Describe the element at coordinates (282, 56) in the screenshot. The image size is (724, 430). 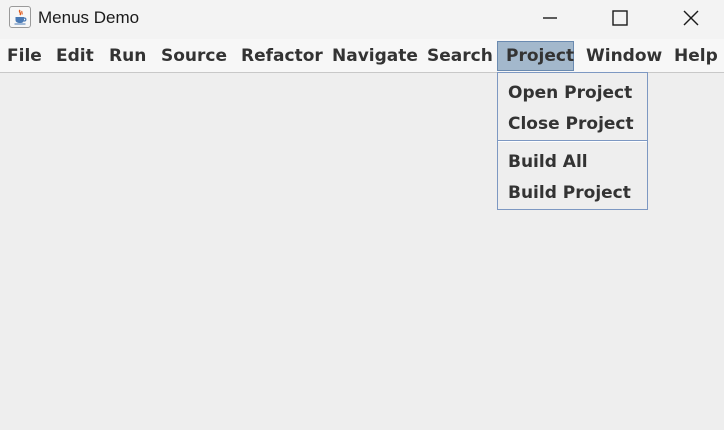
I see `menu-refactor: Refactor` at that location.